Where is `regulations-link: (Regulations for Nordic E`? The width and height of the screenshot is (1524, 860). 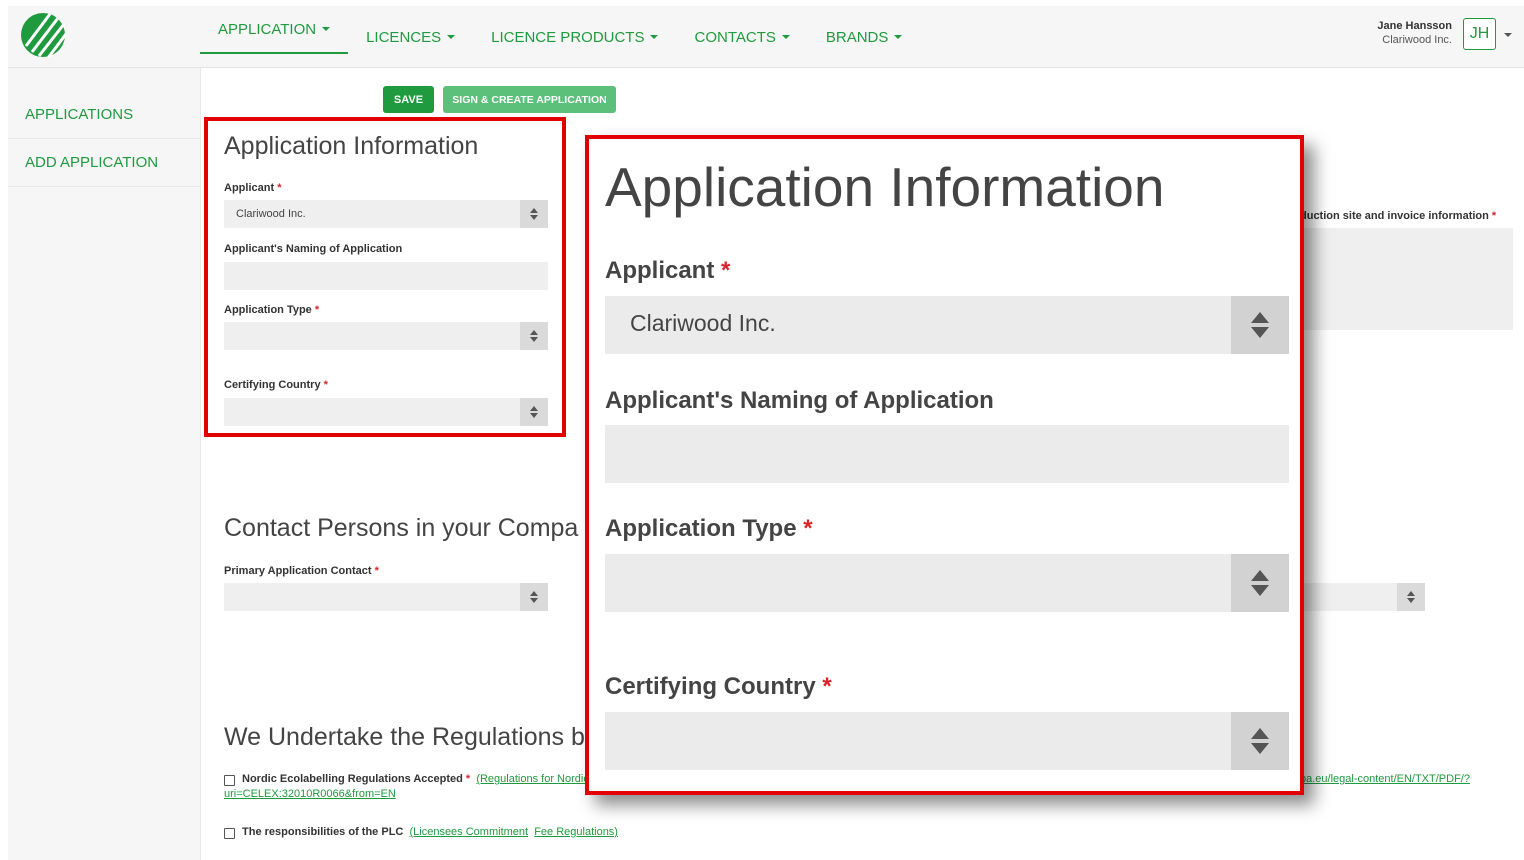 regulations-link: (Regulations for Nordic E is located at coordinates (537, 779).